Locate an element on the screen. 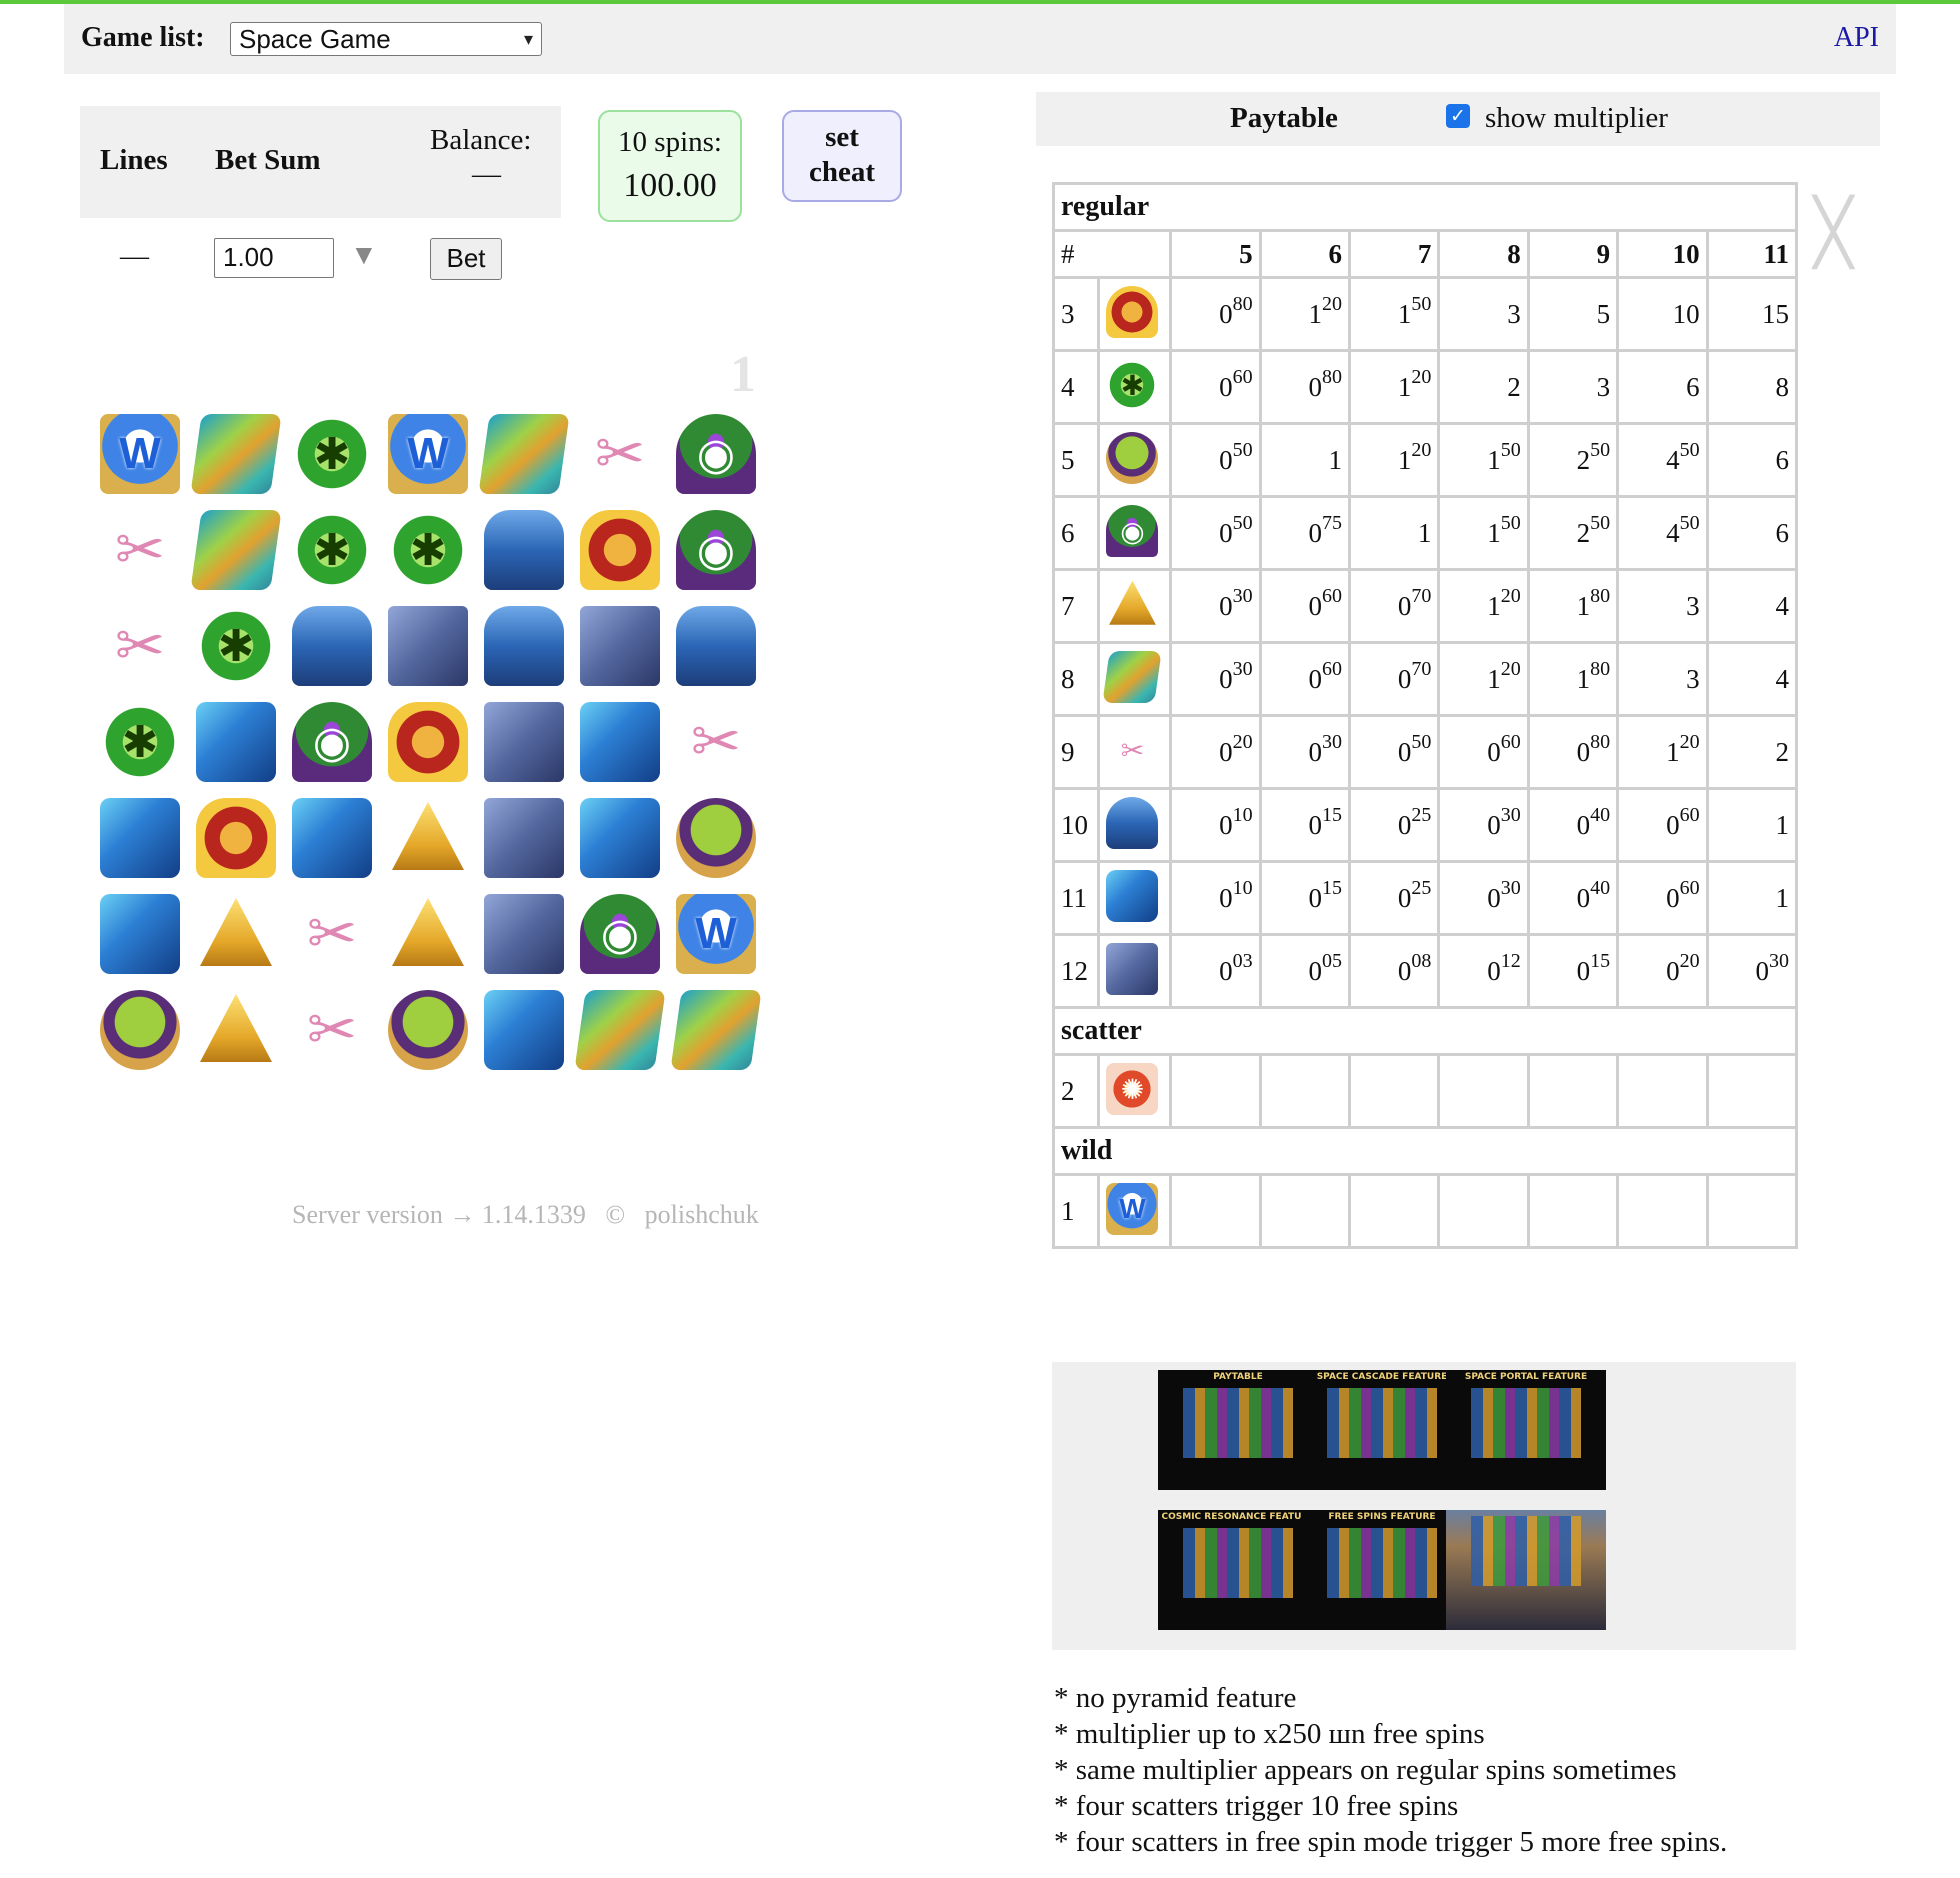 This screenshot has width=1960, height=1878. spins-label: 10 spins: is located at coordinates (670, 142).